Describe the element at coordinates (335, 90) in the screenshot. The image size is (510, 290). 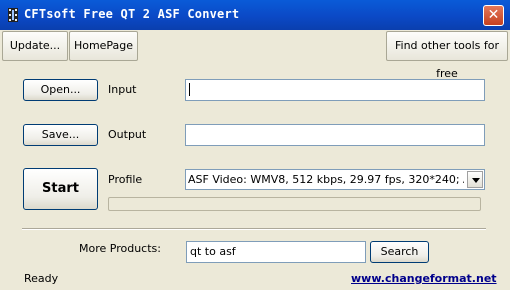
I see `input-file-field` at that location.